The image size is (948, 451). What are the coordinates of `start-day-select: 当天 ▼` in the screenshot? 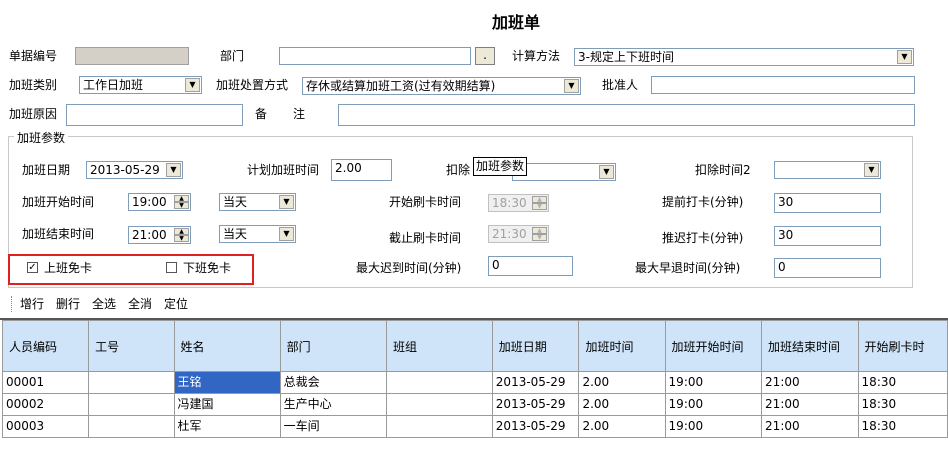 It's located at (257, 202).